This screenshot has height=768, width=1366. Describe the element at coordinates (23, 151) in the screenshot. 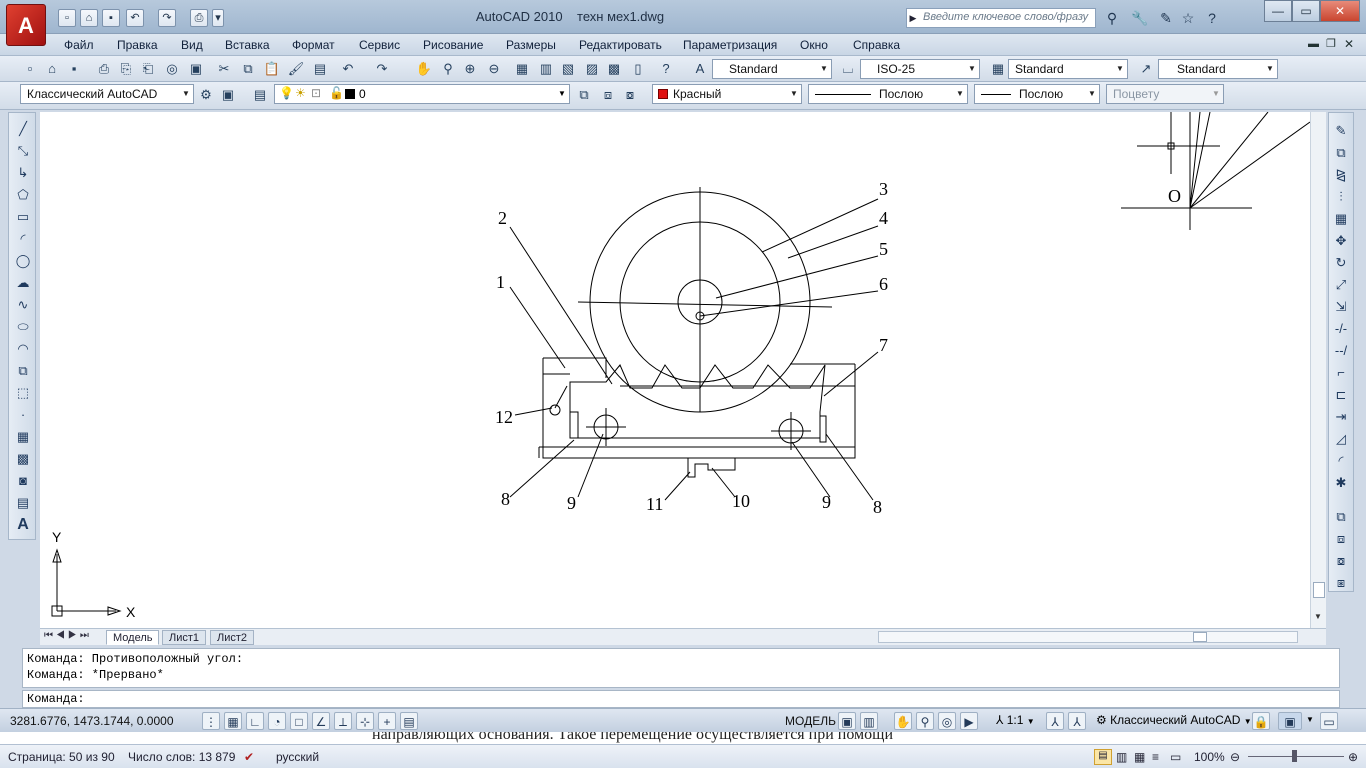

I see `construction-line-icon: ⤡` at that location.